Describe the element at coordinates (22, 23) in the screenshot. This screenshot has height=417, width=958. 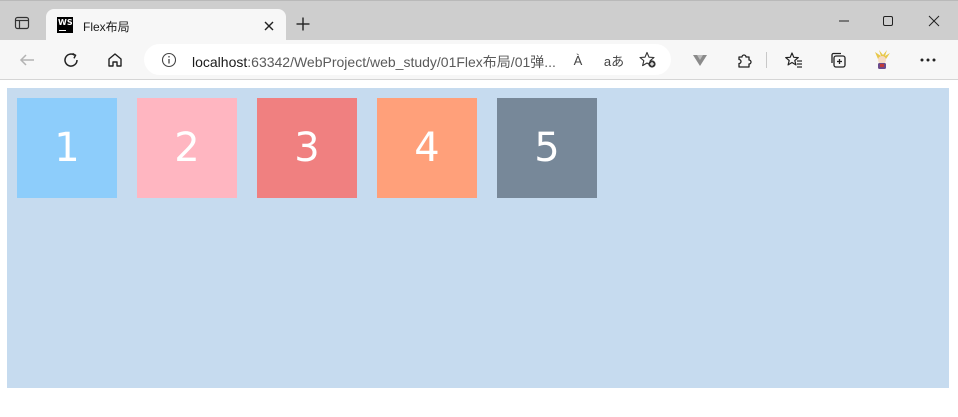
I see `tab-actions-icon` at that location.